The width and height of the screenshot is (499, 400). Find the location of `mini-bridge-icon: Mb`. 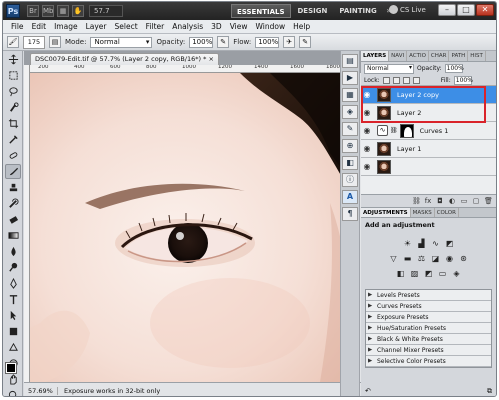

mini-bridge-icon: Mb is located at coordinates (48, 11).